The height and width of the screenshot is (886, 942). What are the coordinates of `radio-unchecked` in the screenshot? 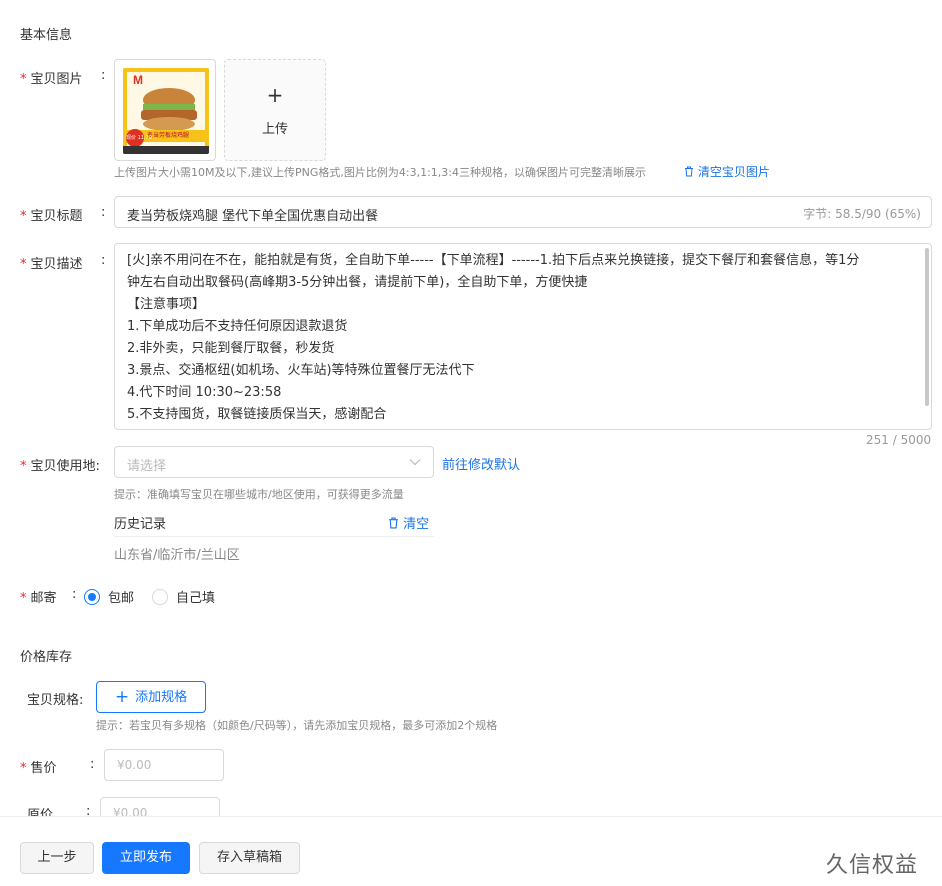 It's located at (160, 596).